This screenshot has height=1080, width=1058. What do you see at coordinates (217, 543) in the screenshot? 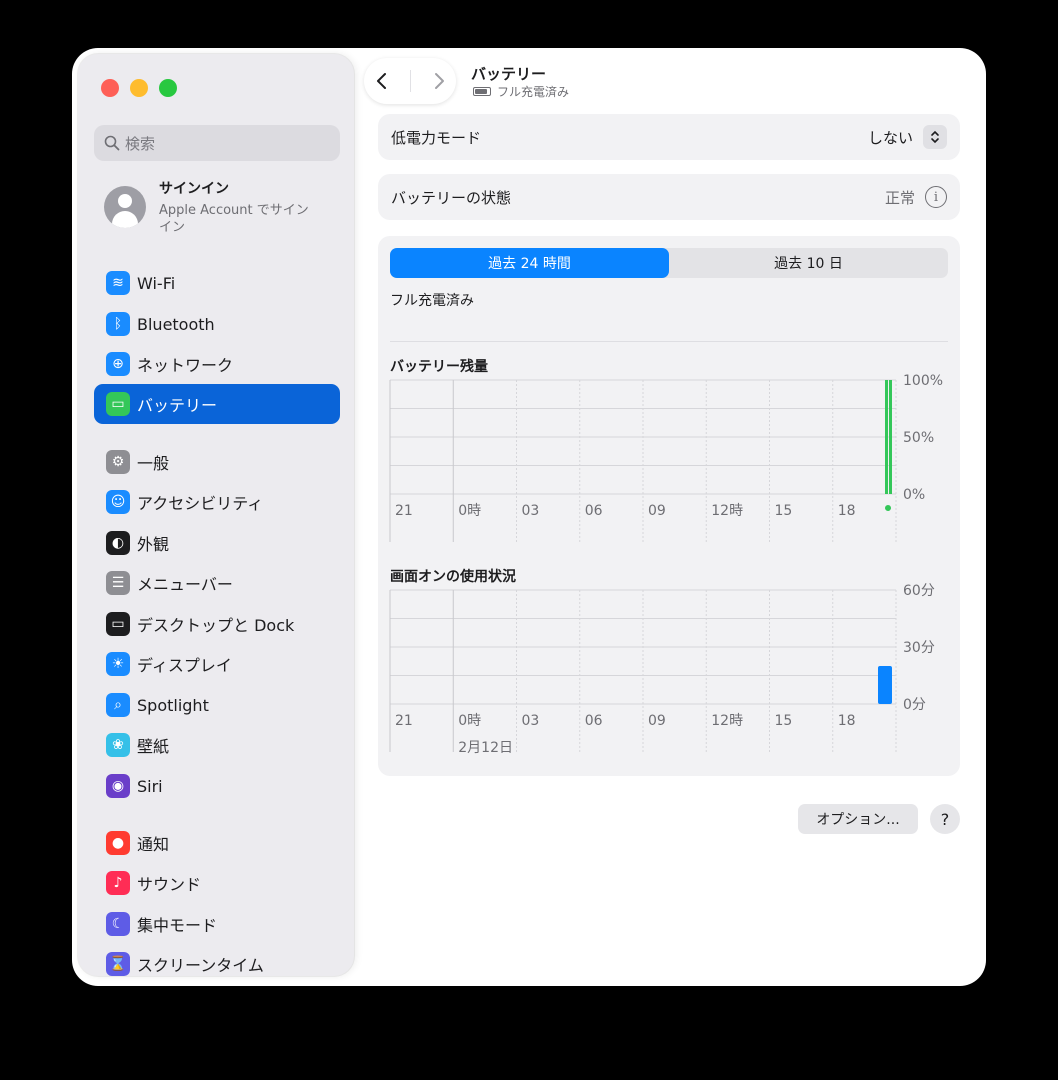
I see `sidebar-item-appearance: ◐ 外観` at bounding box center [217, 543].